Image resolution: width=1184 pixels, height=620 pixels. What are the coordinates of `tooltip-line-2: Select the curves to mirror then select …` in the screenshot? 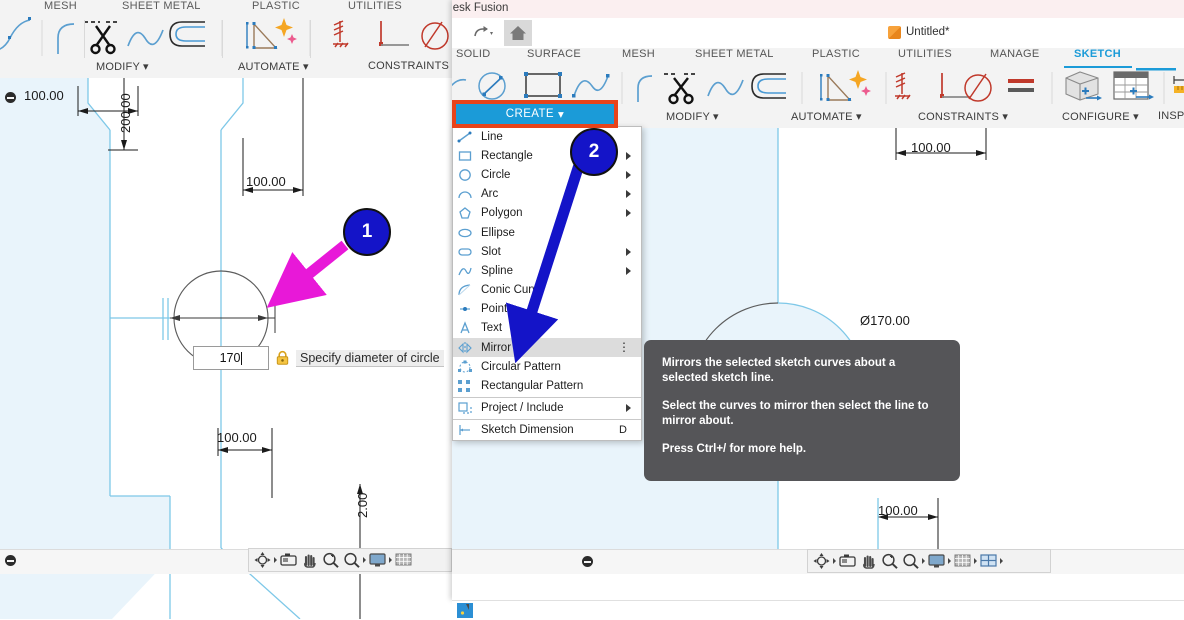 It's located at (795, 413).